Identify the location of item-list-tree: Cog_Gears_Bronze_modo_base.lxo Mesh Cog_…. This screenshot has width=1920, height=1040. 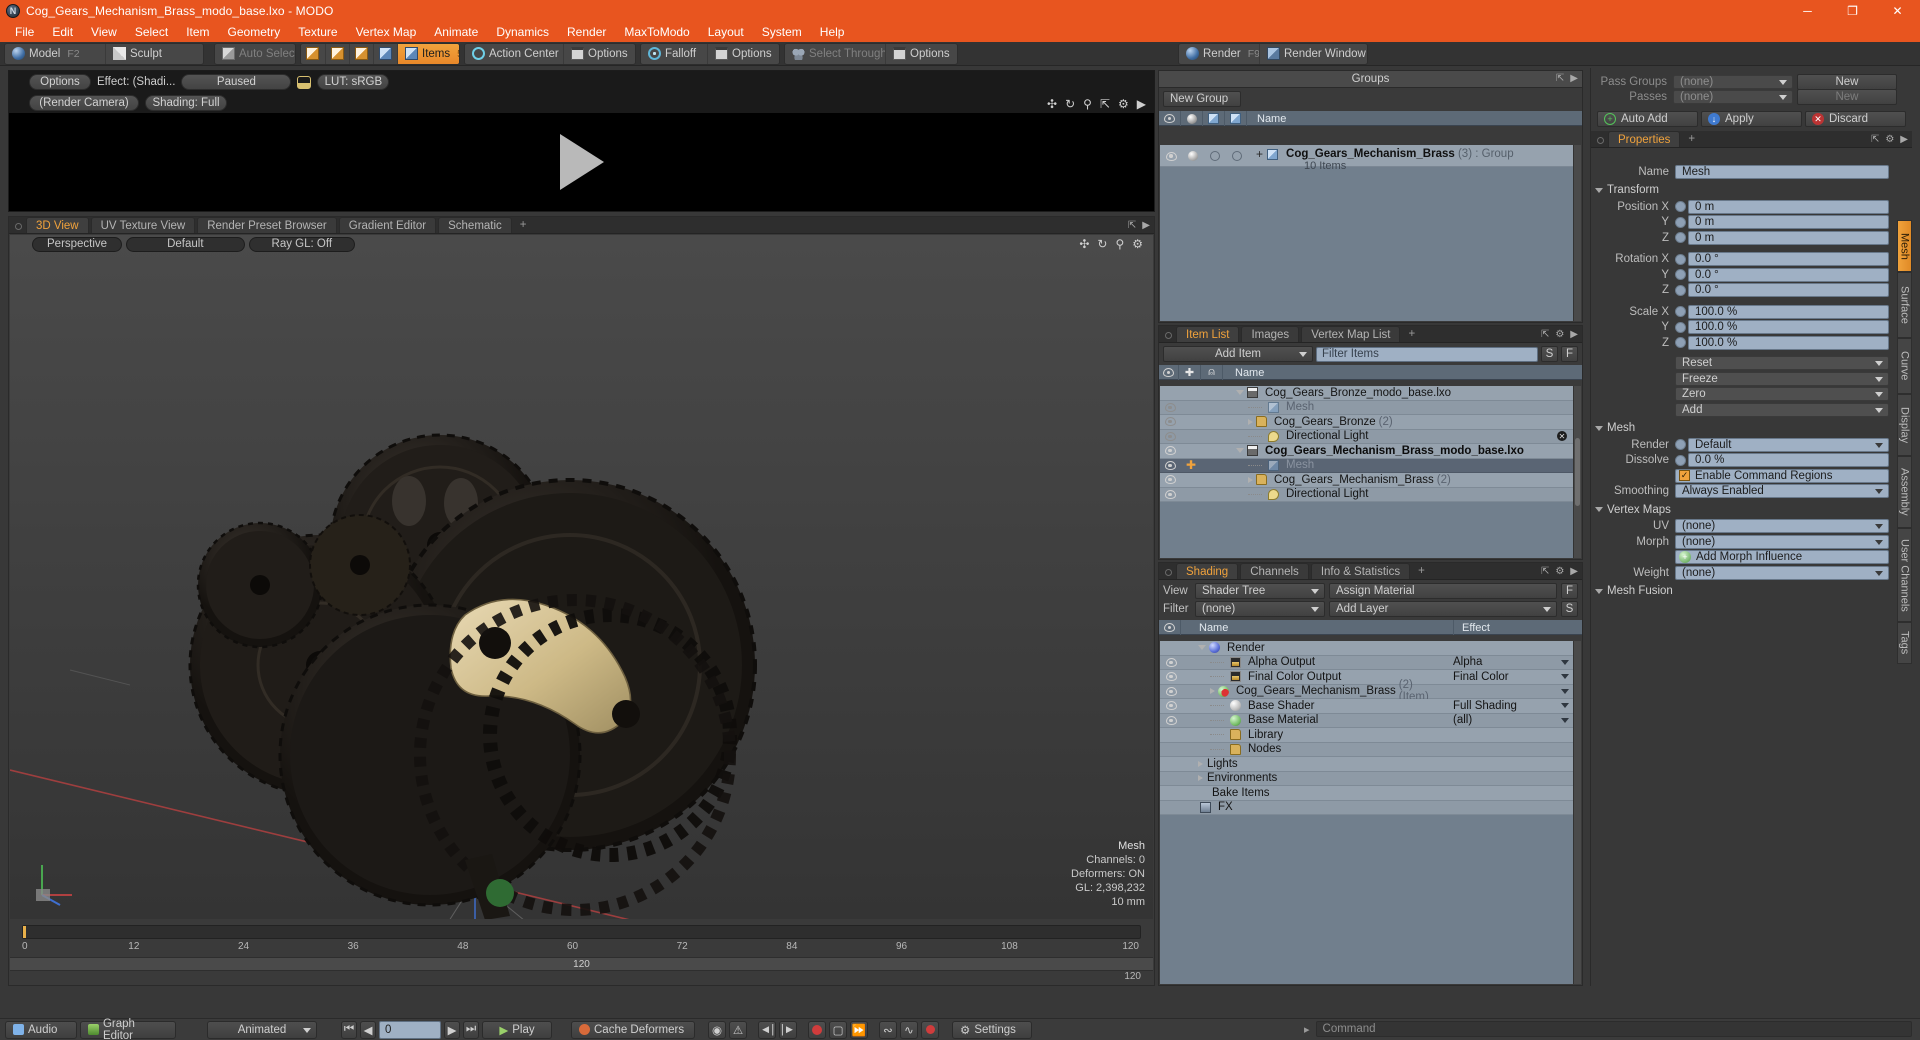
(1366, 472).